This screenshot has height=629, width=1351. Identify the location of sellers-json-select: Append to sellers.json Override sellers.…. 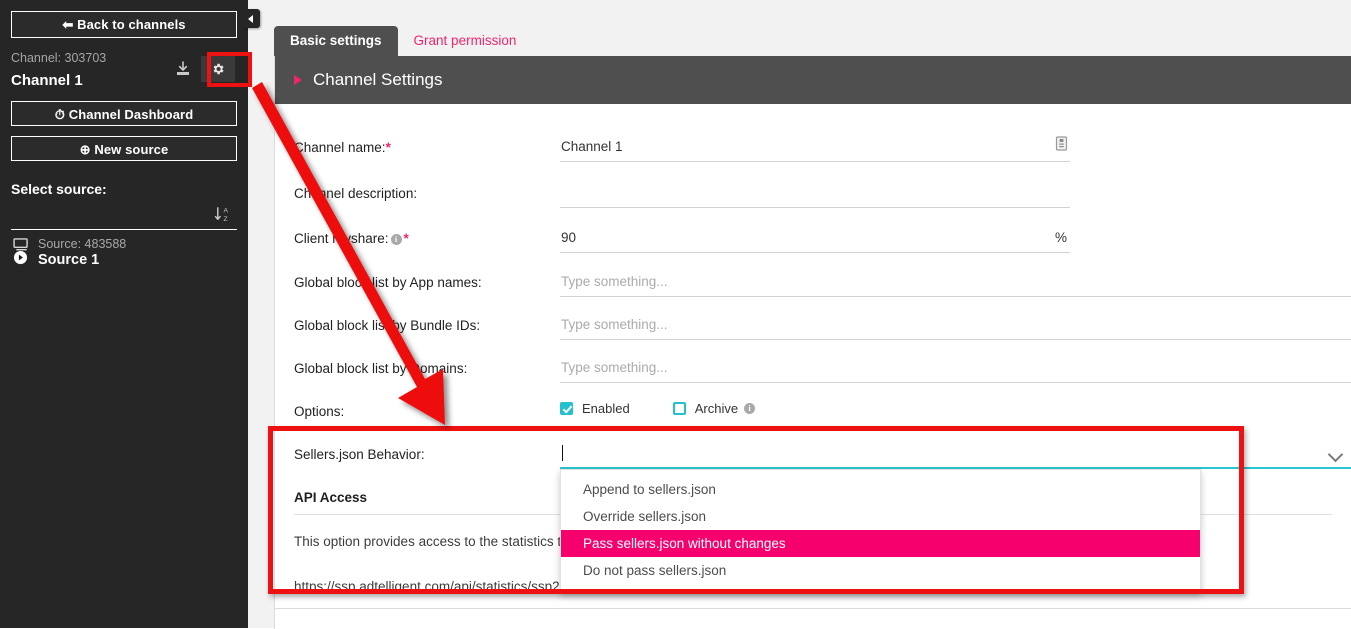
(955, 517).